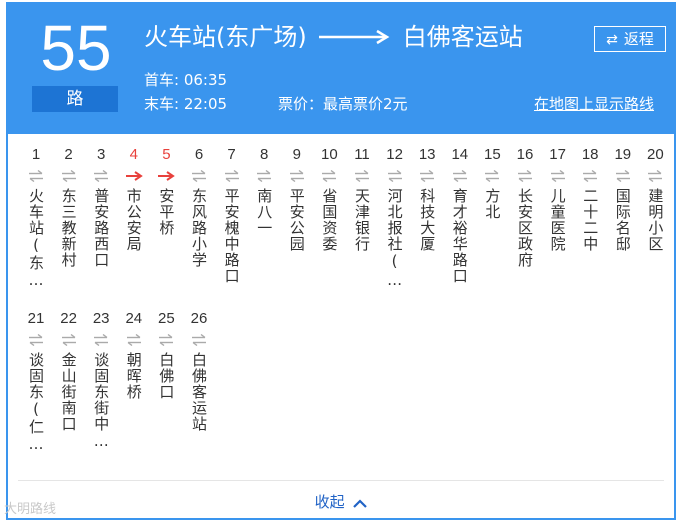 The width and height of the screenshot is (684, 524). I want to click on stop-item: 24 朝晖桥, so click(134, 354).